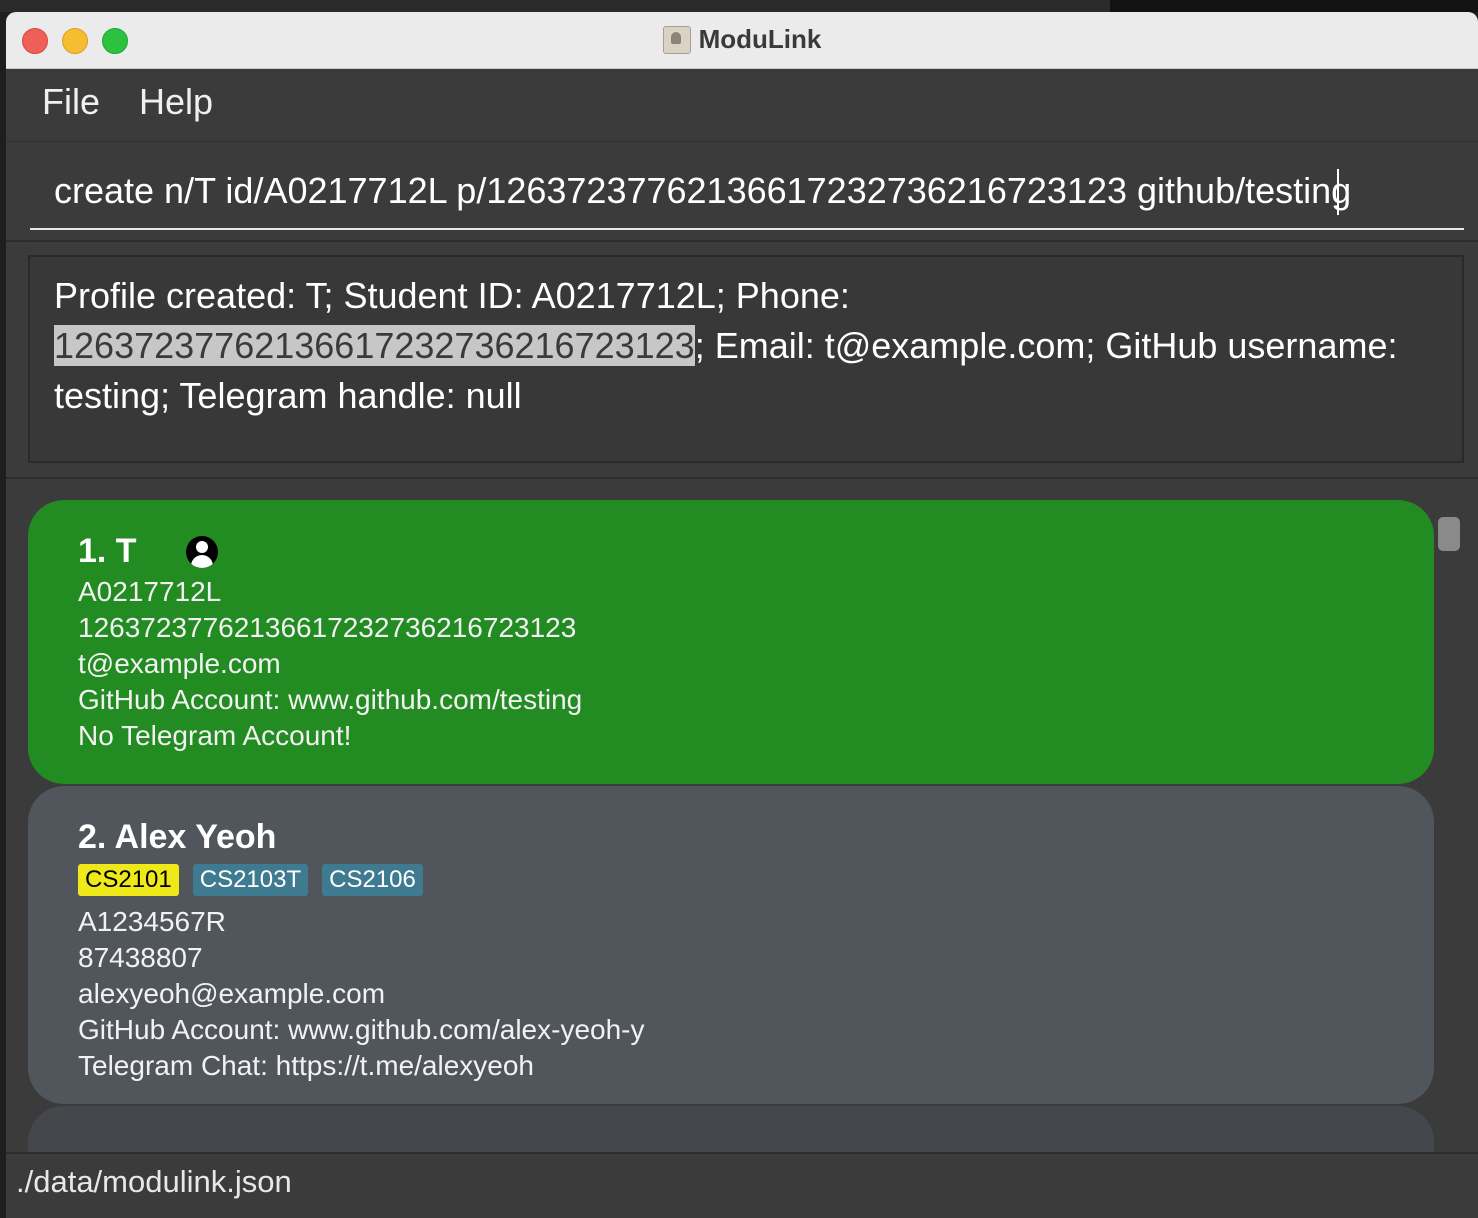 Image resolution: width=1478 pixels, height=1218 pixels. I want to click on list-scrollbar-thumb, so click(1449, 534).